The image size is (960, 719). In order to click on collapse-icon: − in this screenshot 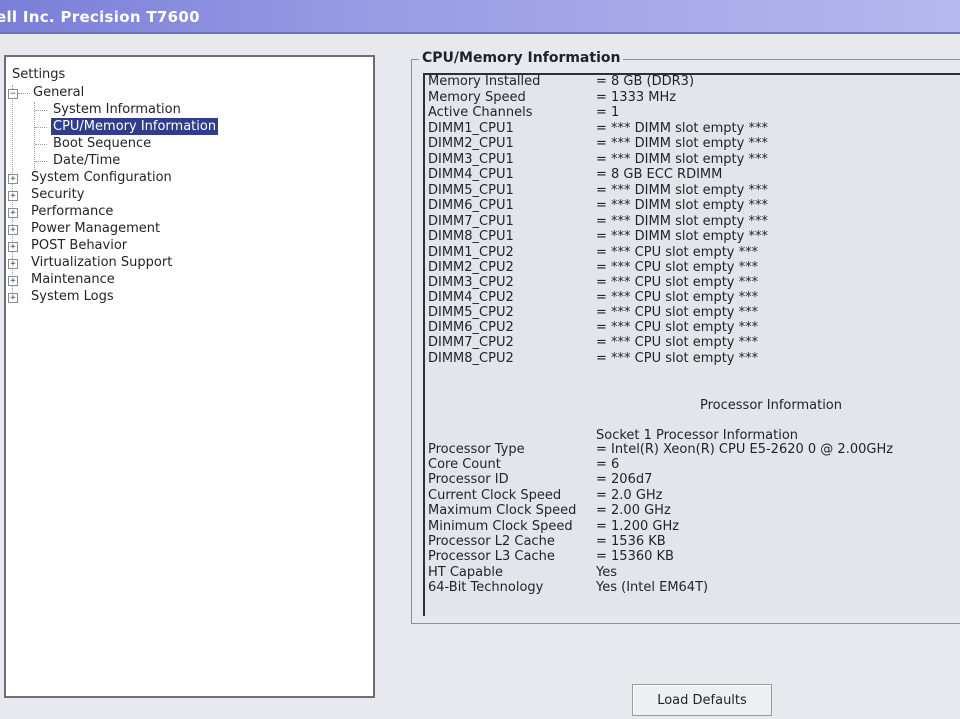, I will do `click(13, 94)`.